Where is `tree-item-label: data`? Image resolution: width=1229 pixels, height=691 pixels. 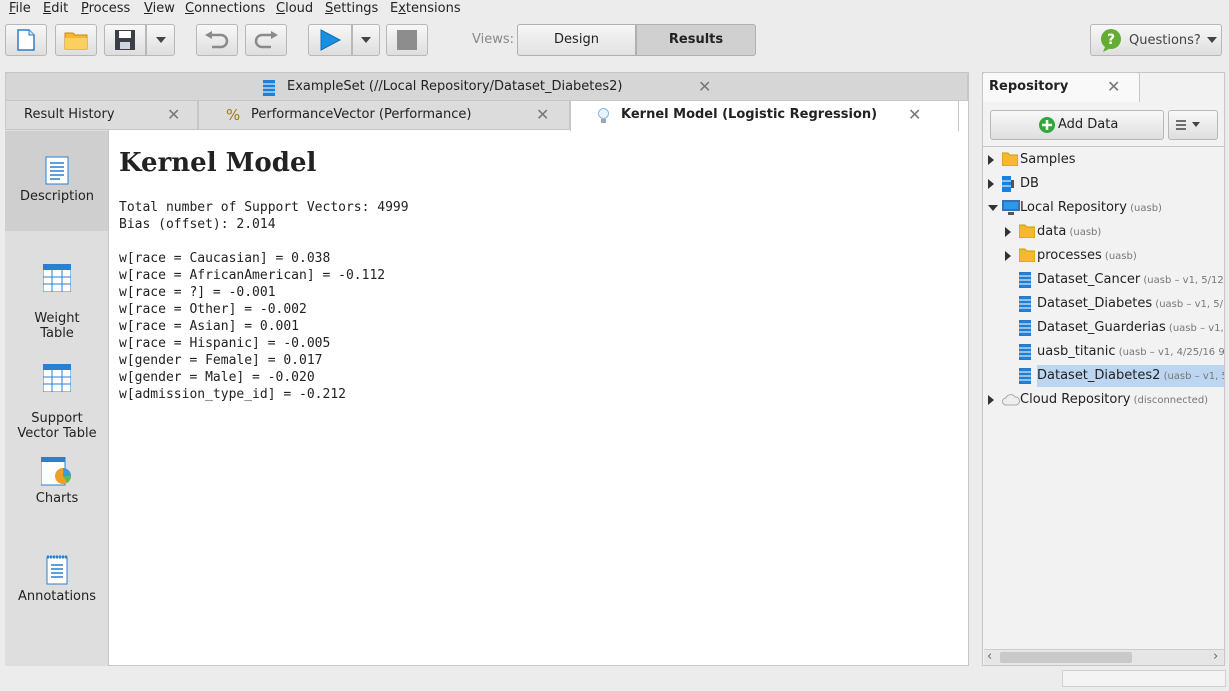
tree-item-label: data is located at coordinates (1052, 231).